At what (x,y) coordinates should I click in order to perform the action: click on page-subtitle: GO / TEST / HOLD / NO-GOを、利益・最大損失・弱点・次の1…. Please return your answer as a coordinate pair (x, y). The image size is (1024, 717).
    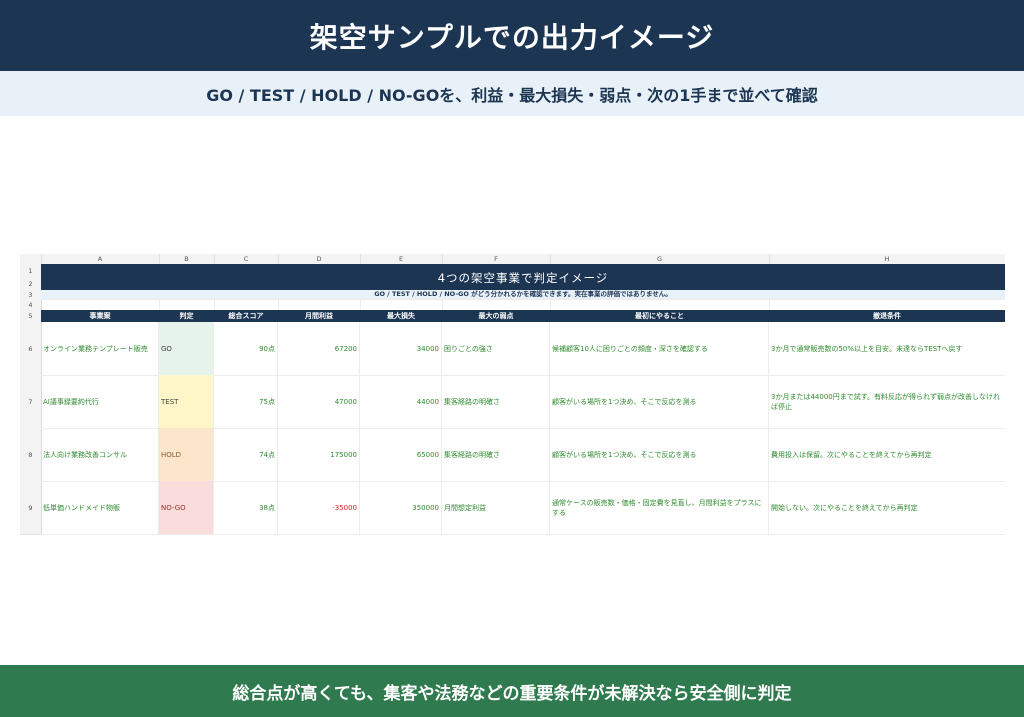
    Looking at the image, I should click on (512, 93).